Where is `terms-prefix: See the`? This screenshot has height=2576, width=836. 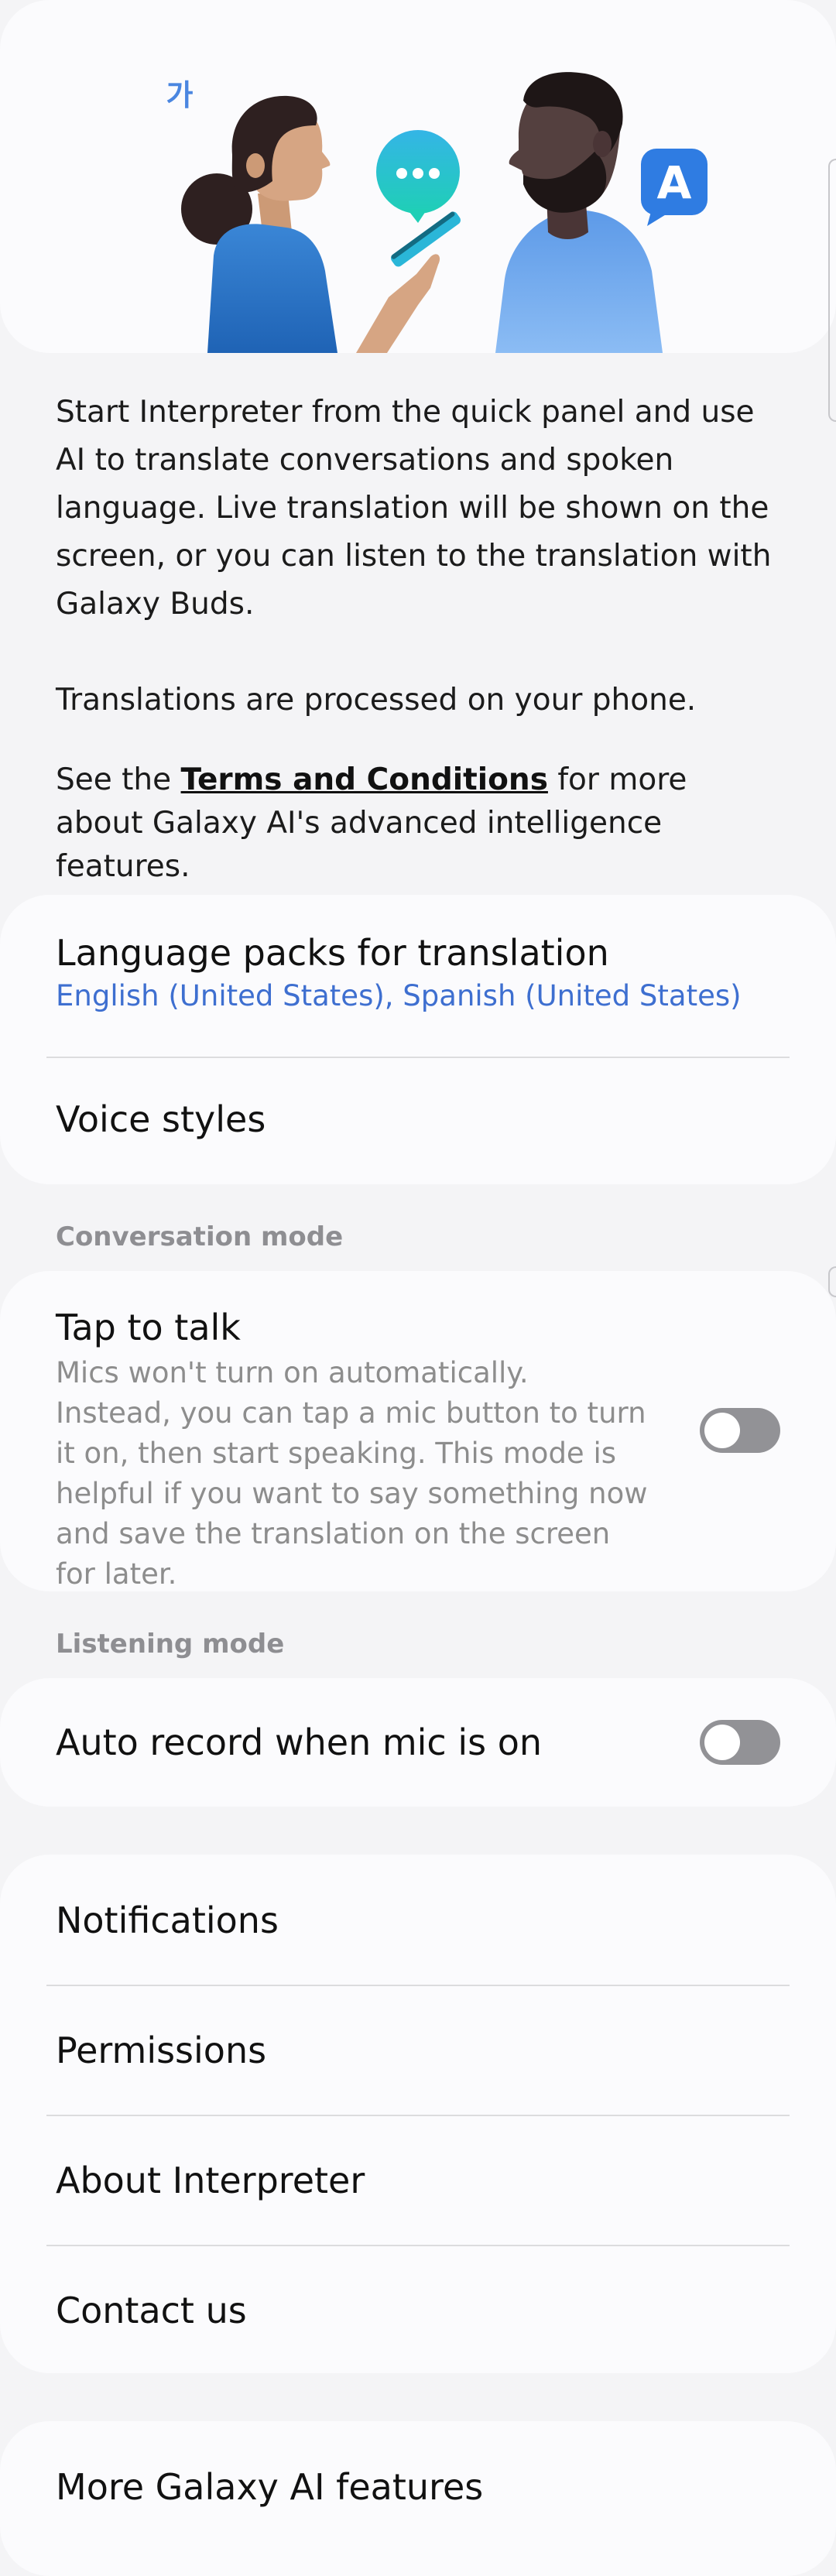 terms-prefix: See the is located at coordinates (118, 779).